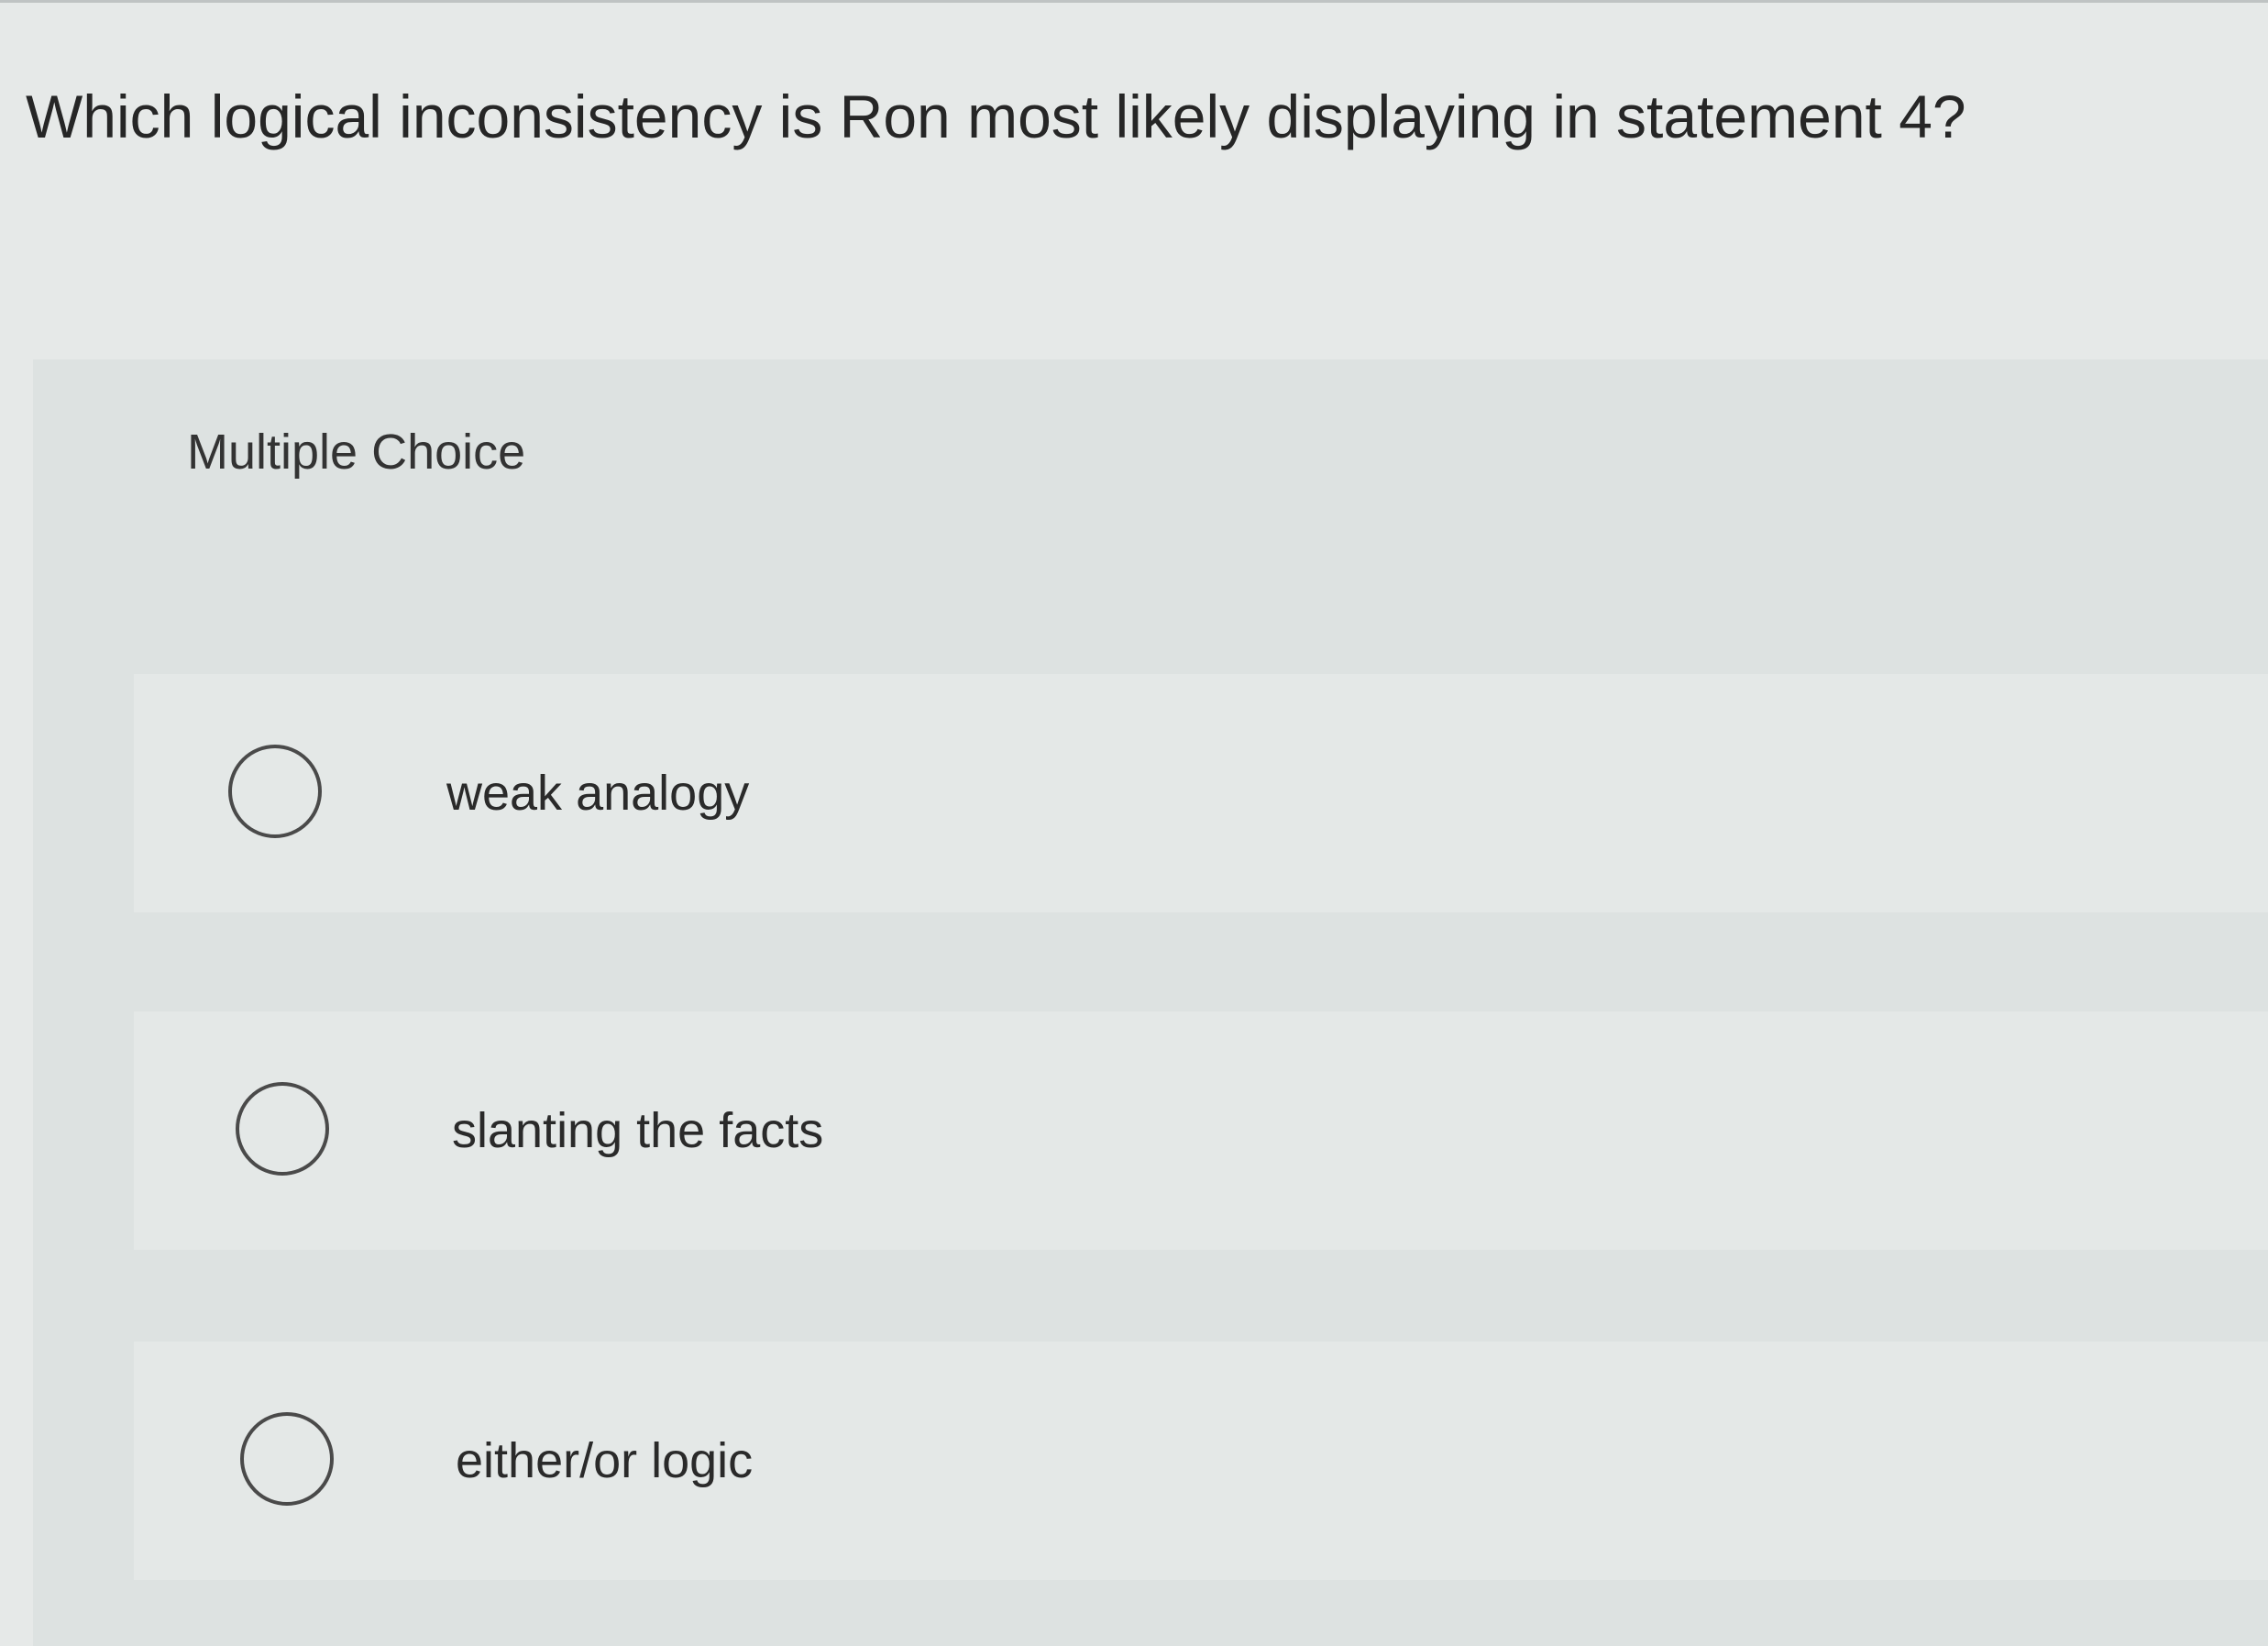 Image resolution: width=2268 pixels, height=1646 pixels. Describe the element at coordinates (598, 794) in the screenshot. I see `choice-label: weak analogy` at that location.